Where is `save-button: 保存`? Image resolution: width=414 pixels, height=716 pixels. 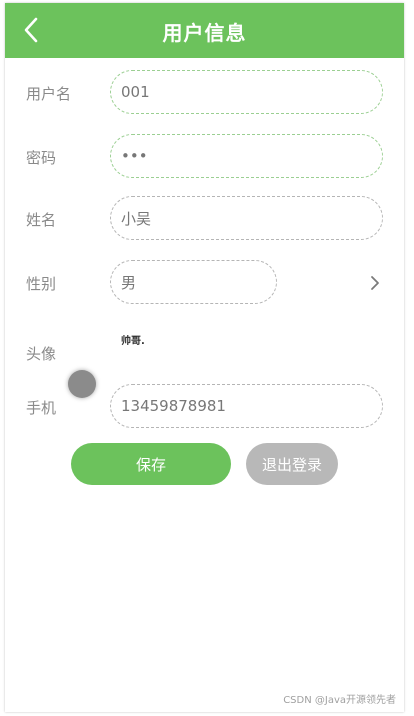
save-button: 保存 is located at coordinates (151, 464).